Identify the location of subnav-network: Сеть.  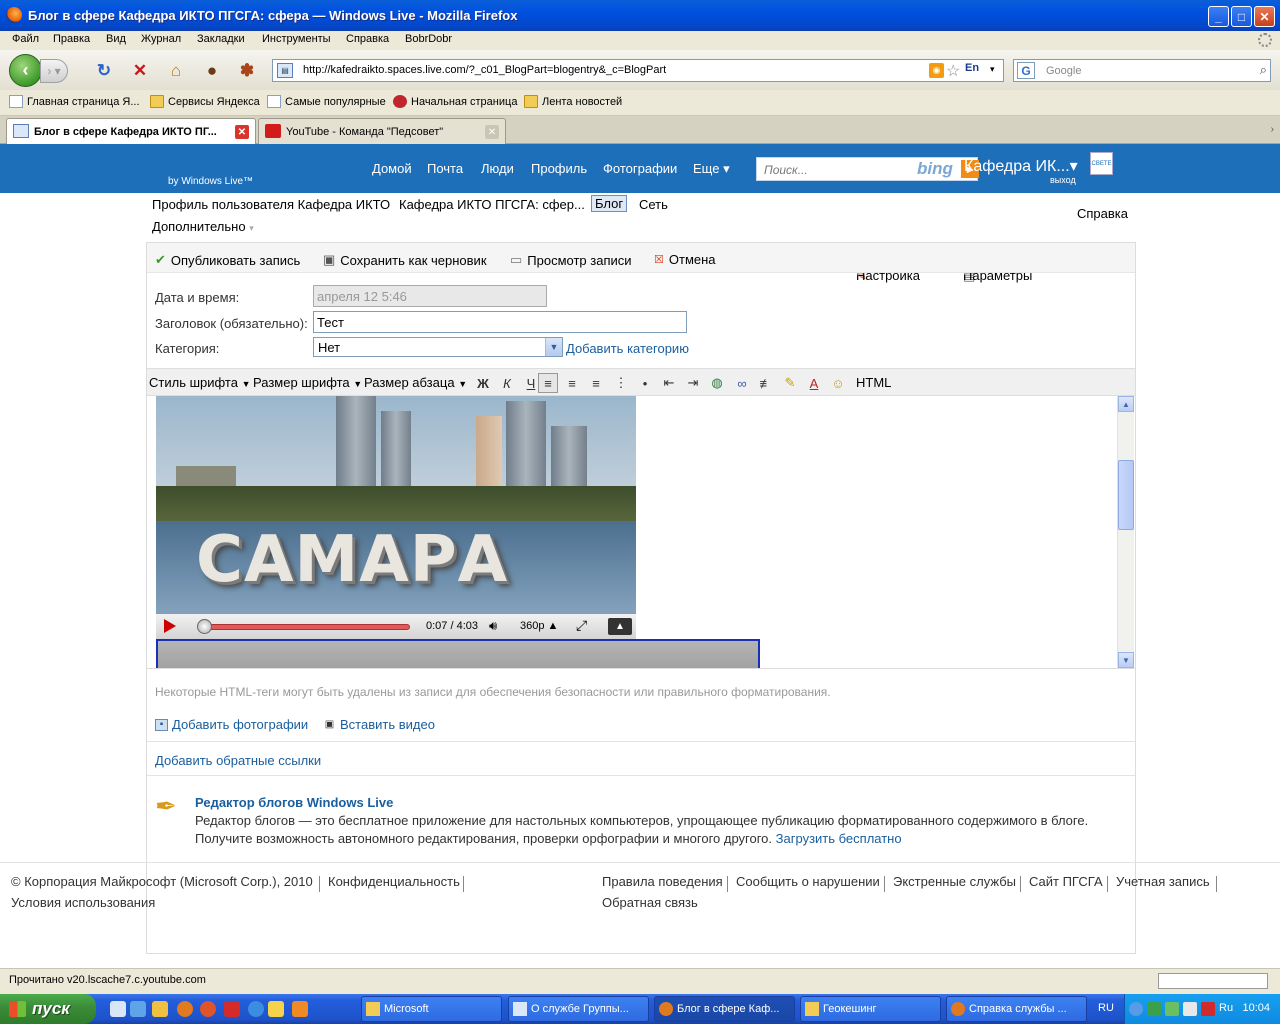
(653, 204).